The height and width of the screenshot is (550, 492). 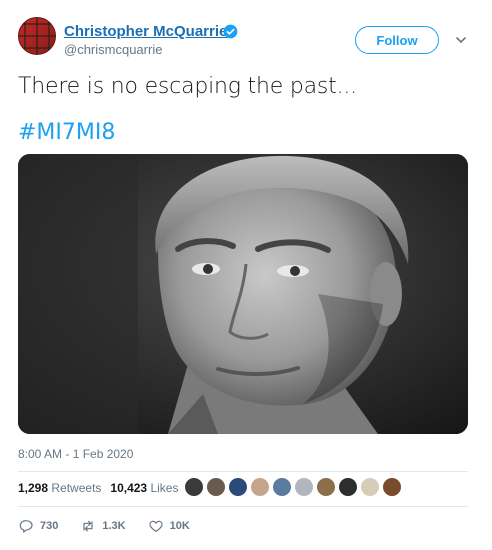 What do you see at coordinates (37, 36) in the screenshot?
I see `avatar` at bounding box center [37, 36].